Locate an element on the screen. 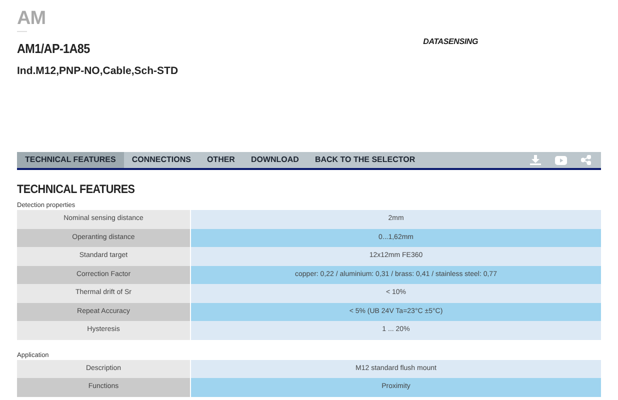 Image resolution: width=618 pixels, height=400 pixels. share-icon is located at coordinates (586, 160).